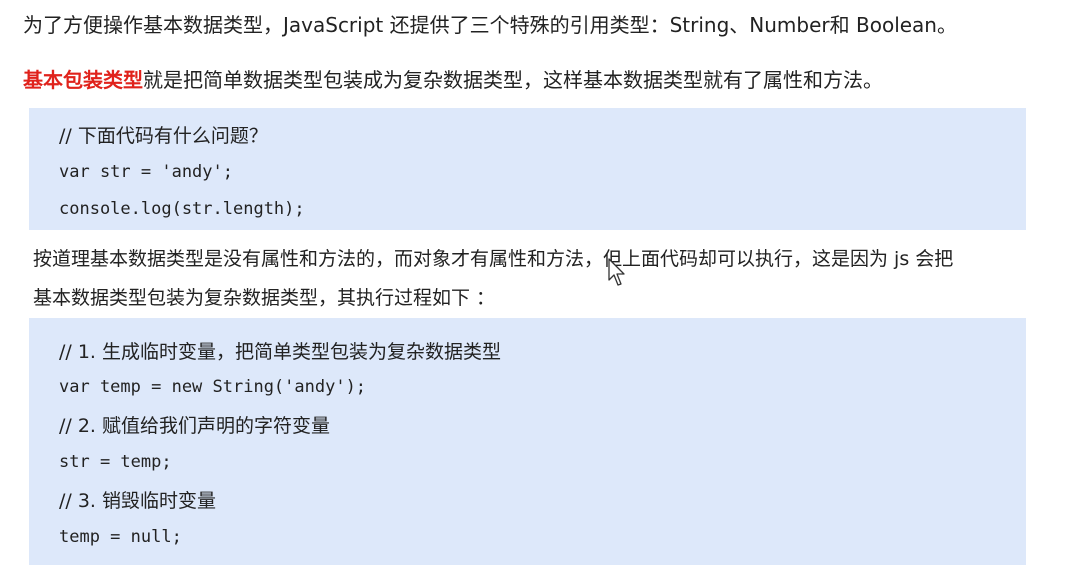 This screenshot has height=582, width=1073. I want to click on mouse-cursor-icon, so click(616, 272).